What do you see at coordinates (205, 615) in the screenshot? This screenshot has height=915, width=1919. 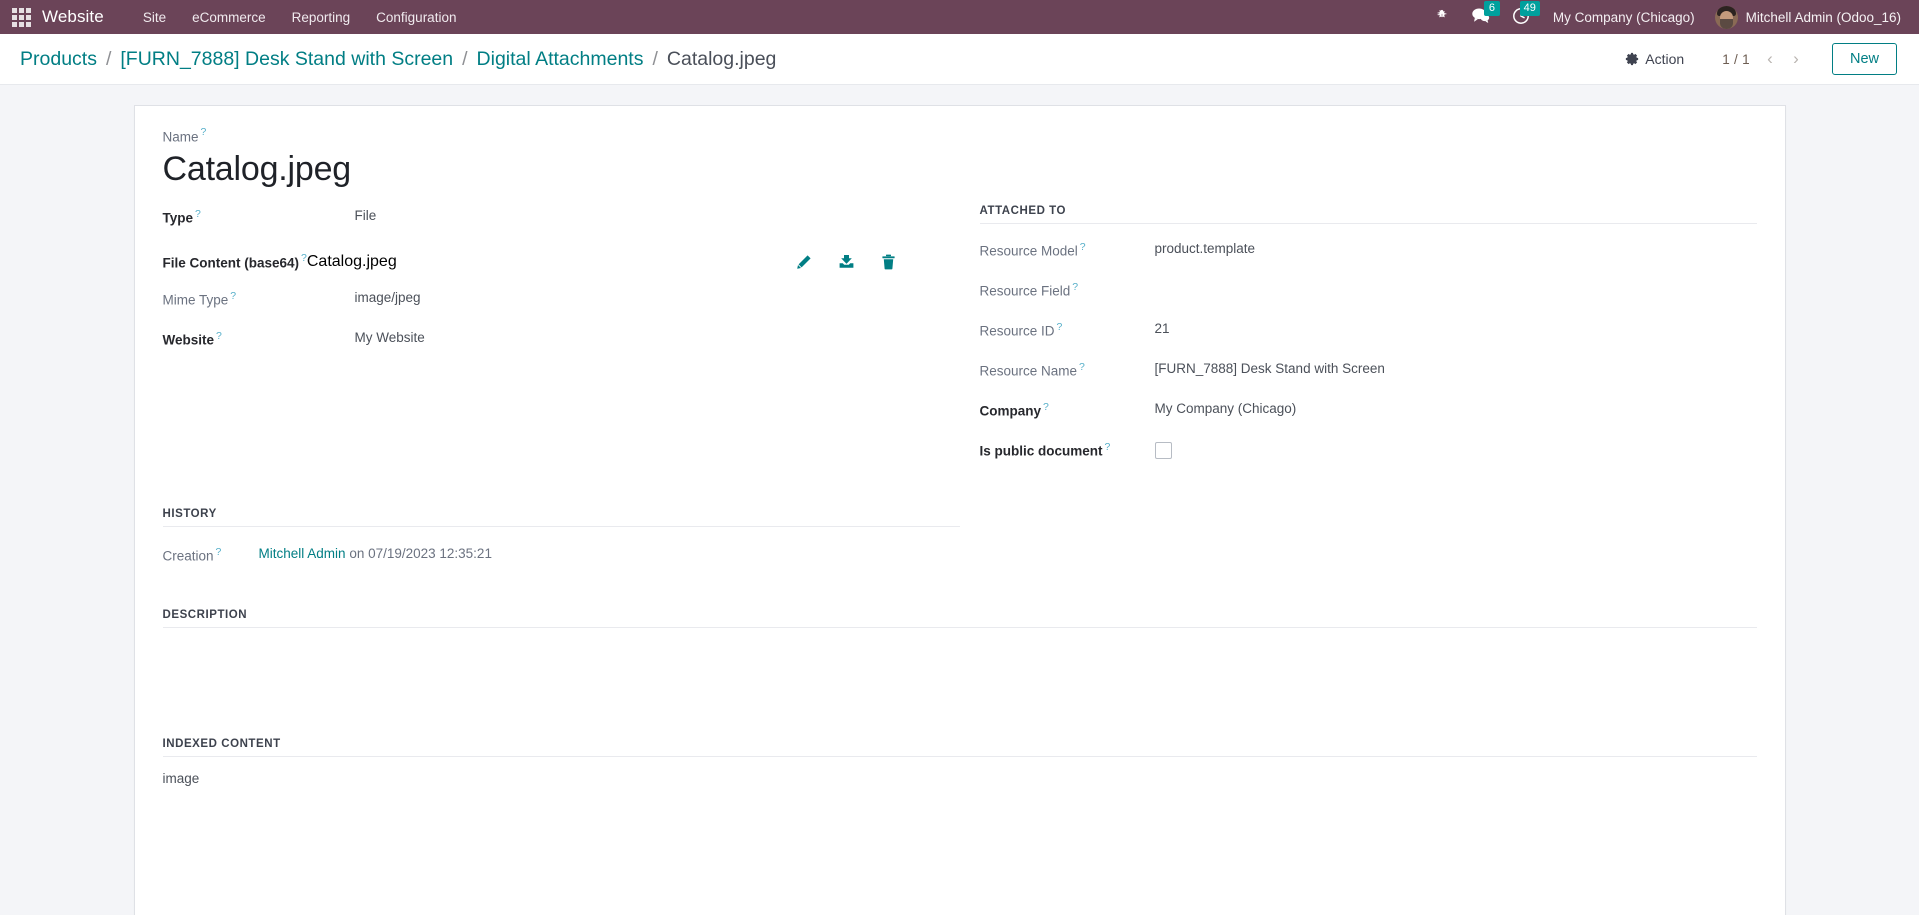 I see `description-title: Description` at bounding box center [205, 615].